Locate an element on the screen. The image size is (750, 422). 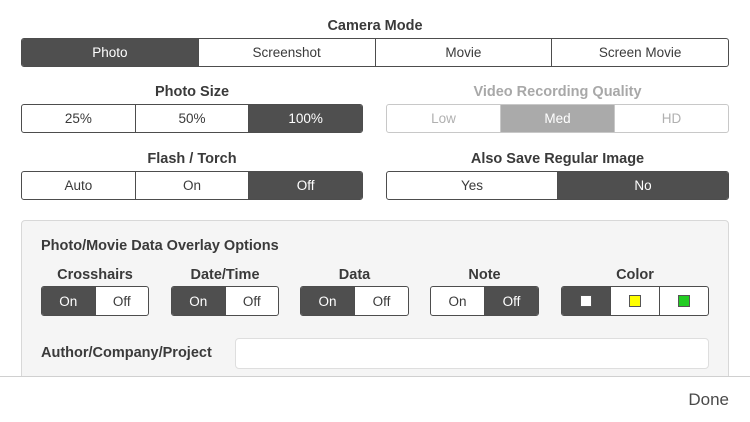
data-overlay-control: On Off is located at coordinates (354, 301).